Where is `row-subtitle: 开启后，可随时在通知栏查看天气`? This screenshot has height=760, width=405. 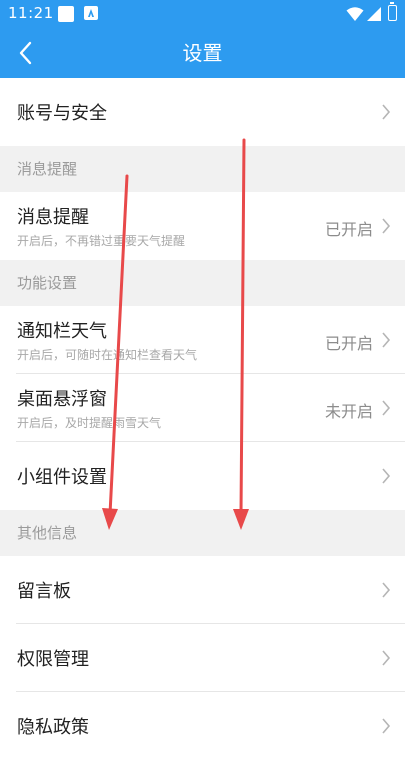 row-subtitle: 开启后，可随时在通知栏查看天气 is located at coordinates (107, 355).